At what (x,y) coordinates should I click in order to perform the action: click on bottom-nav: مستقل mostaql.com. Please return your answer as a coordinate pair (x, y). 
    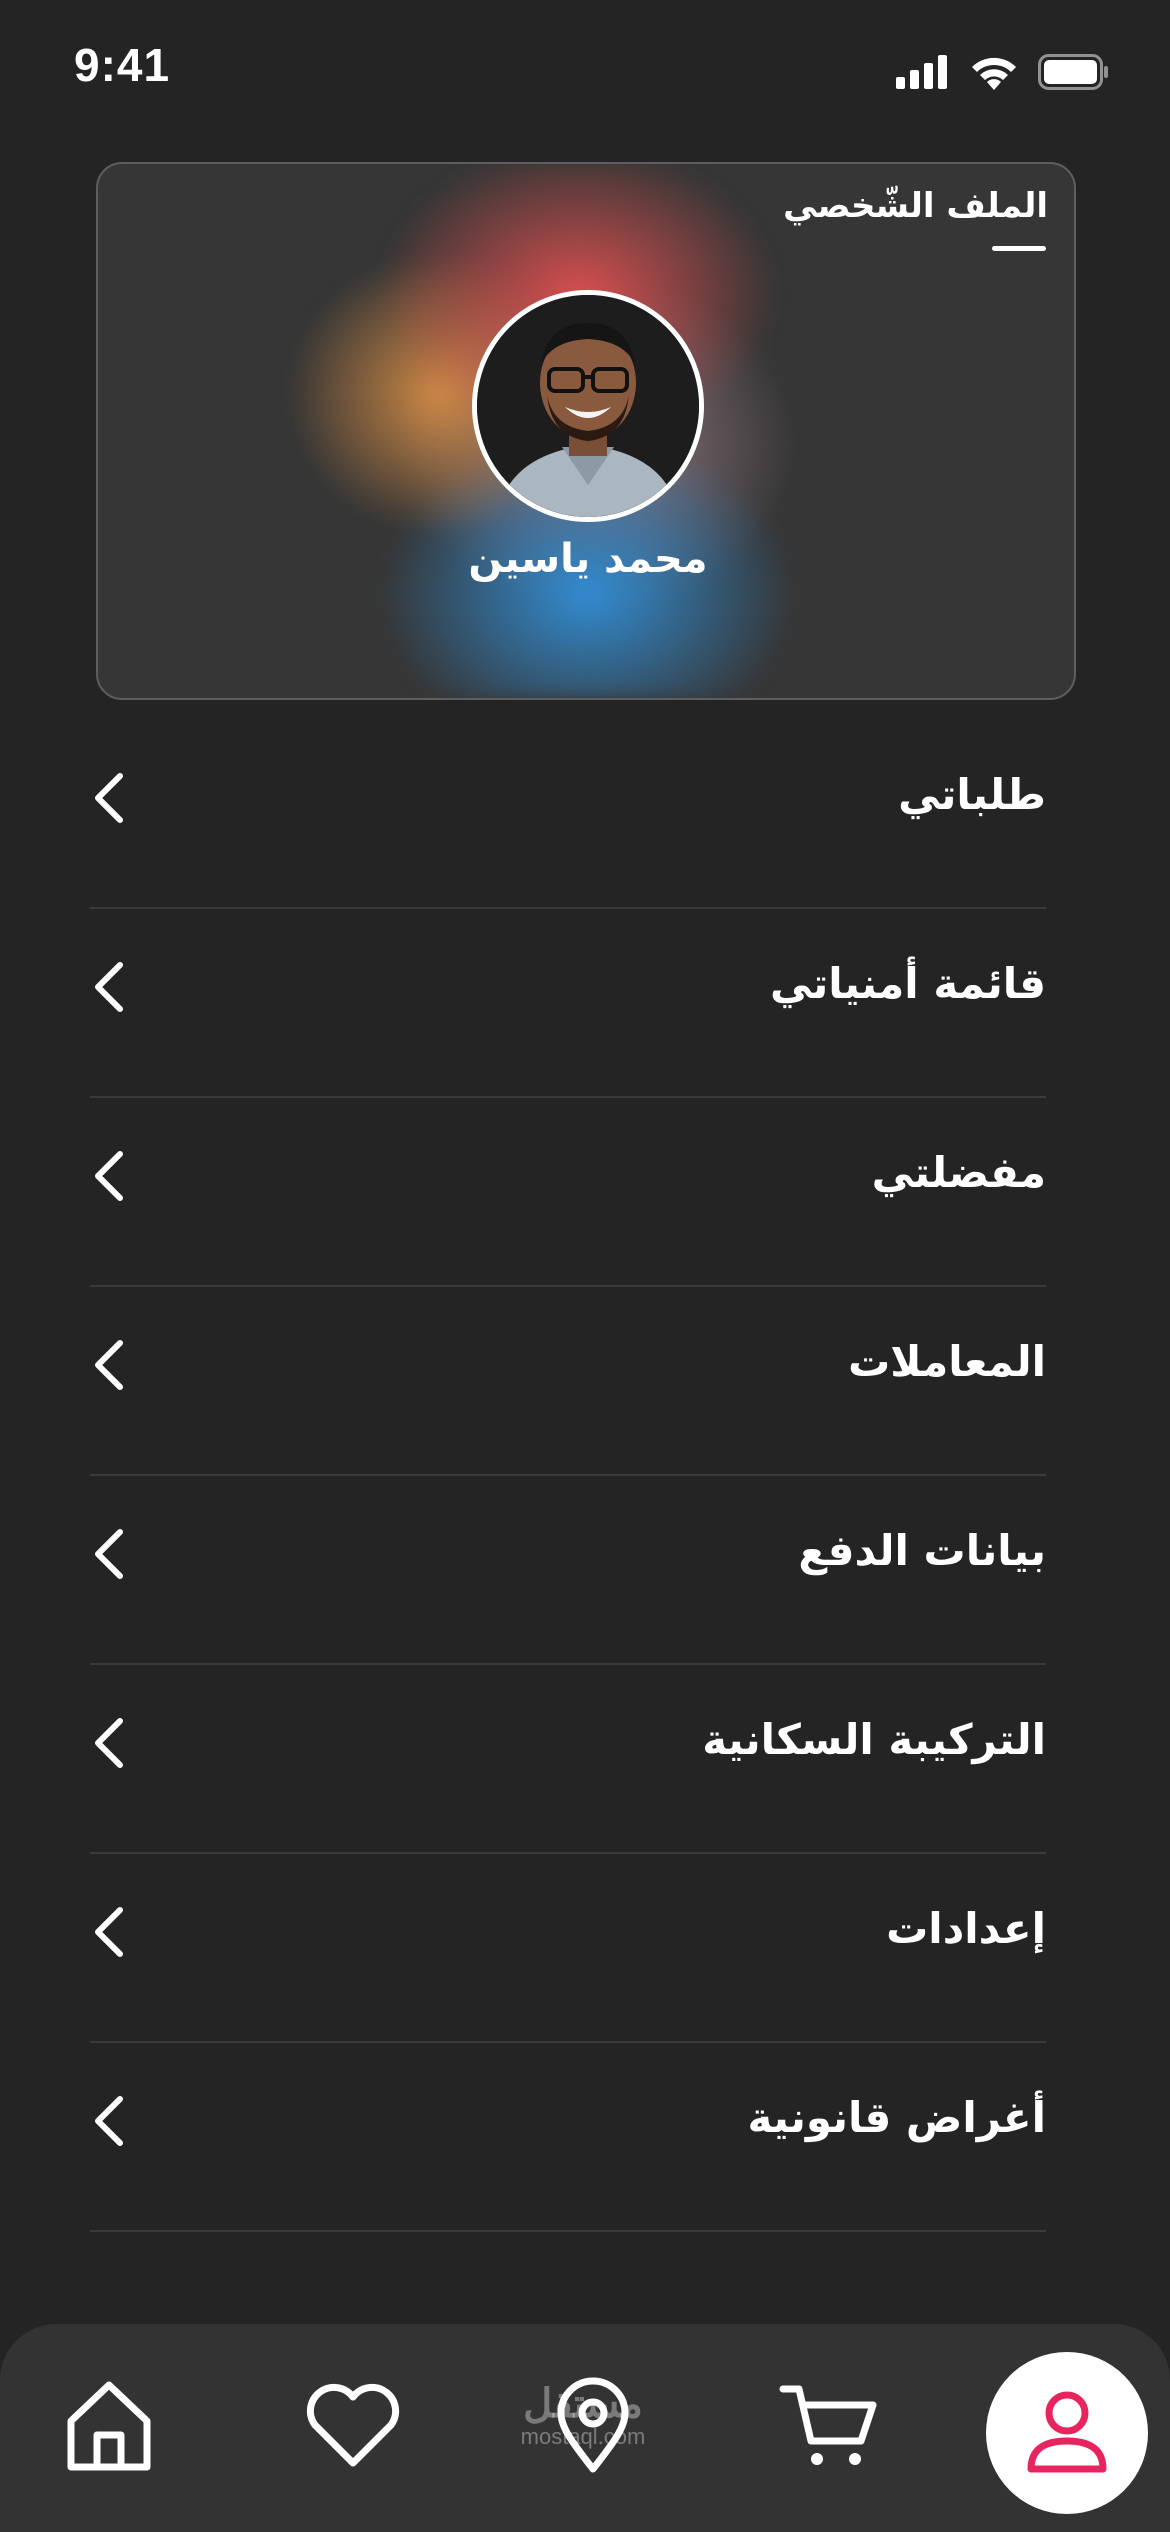
    Looking at the image, I should click on (585, 2428).